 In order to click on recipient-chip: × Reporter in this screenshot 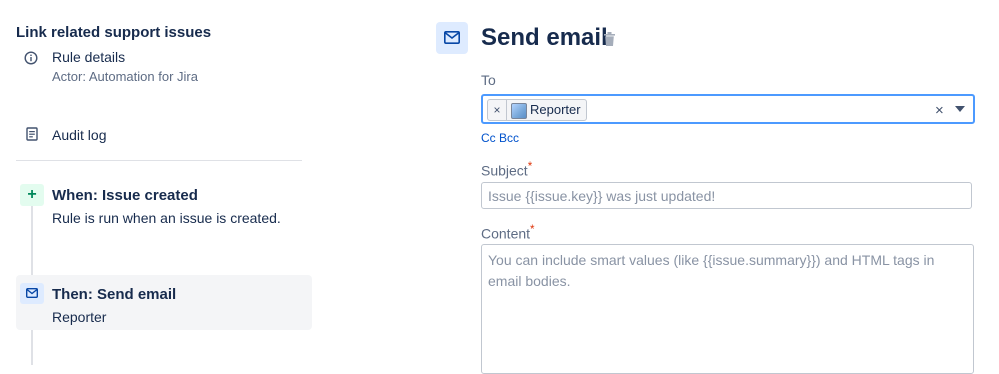, I will do `click(537, 110)`.